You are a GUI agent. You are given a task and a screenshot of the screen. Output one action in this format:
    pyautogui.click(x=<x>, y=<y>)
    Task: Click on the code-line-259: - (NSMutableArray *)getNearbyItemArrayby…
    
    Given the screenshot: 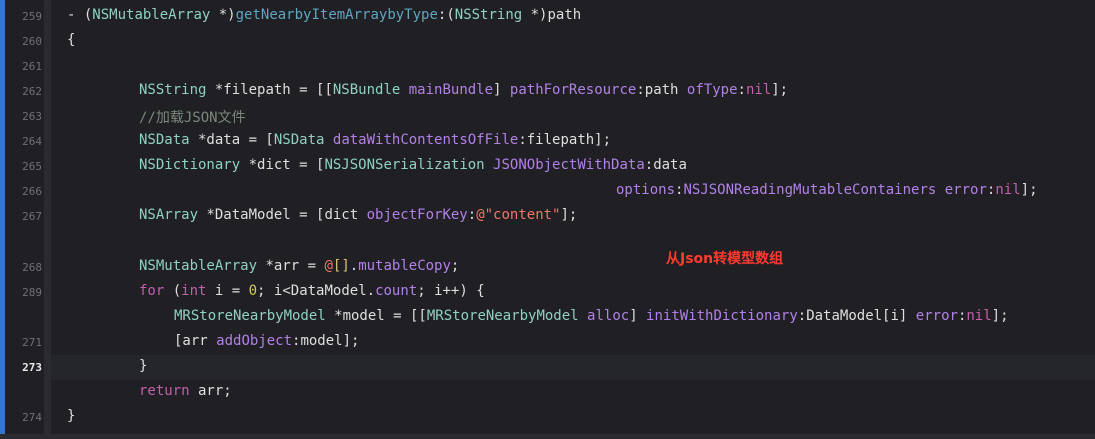 What is the action you would take?
    pyautogui.click(x=324, y=15)
    